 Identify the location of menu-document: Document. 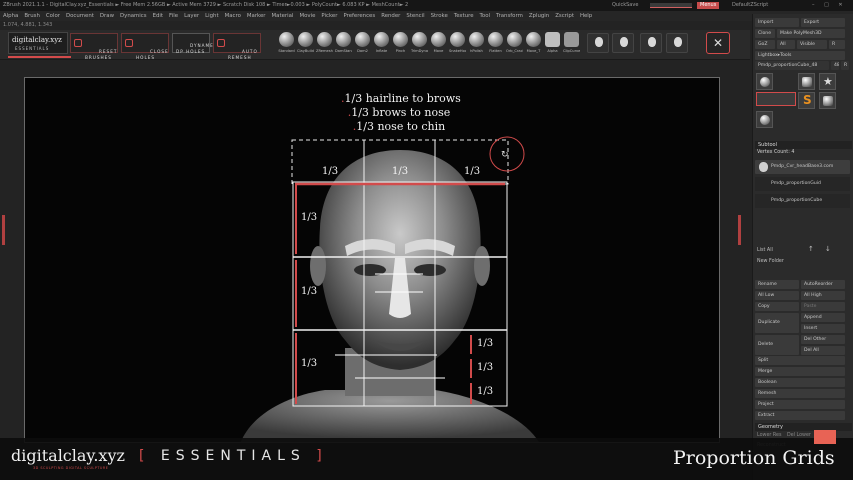
(80, 16).